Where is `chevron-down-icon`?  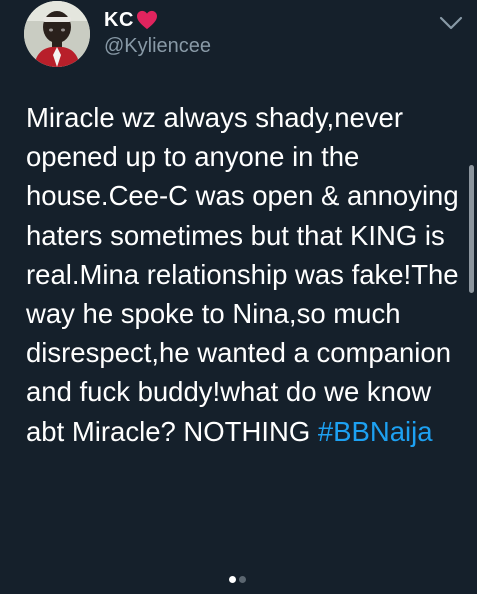
chevron-down-icon is located at coordinates (451, 23).